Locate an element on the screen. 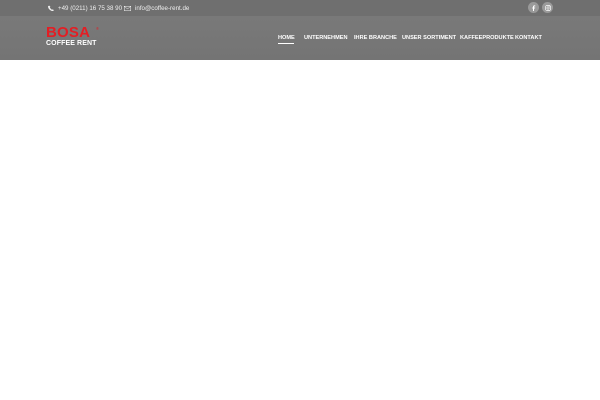  facebook-button is located at coordinates (533, 7).